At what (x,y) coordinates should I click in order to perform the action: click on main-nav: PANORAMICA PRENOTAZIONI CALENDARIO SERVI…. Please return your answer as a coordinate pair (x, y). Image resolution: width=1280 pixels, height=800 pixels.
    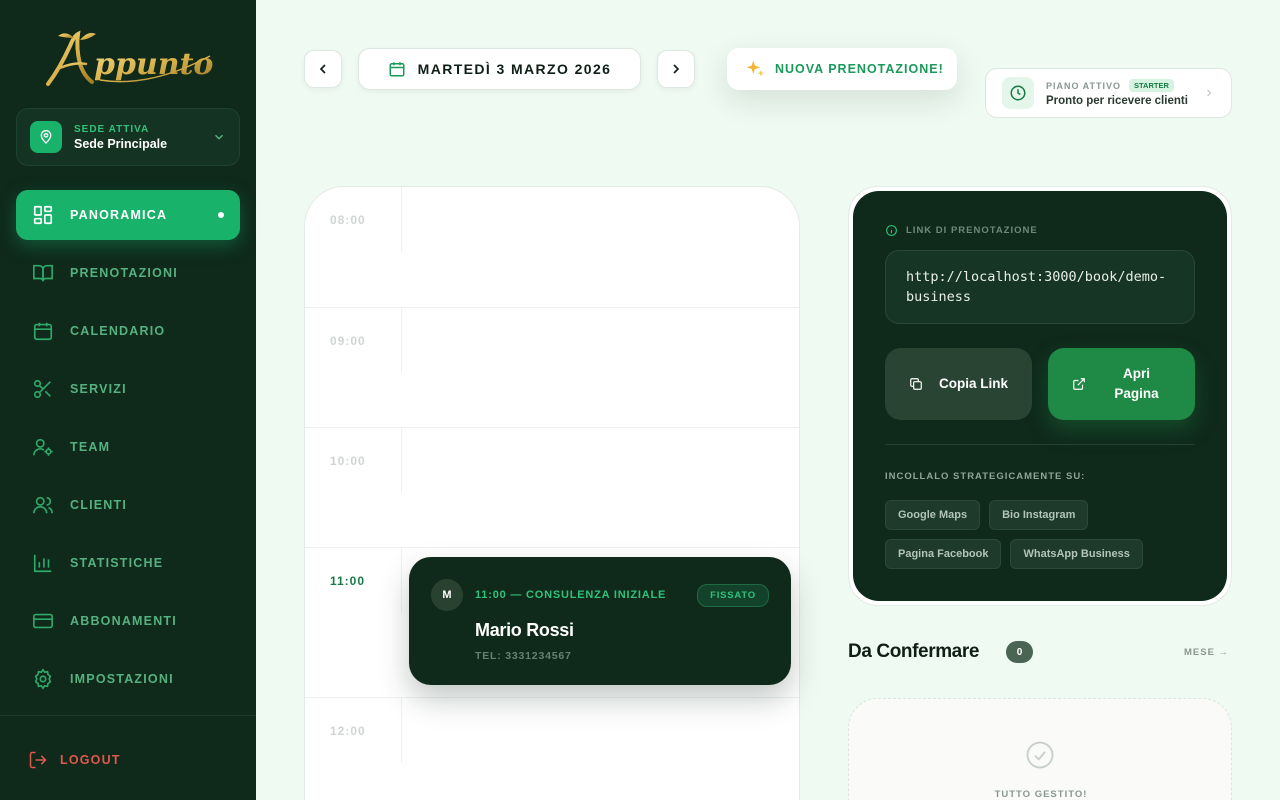
    Looking at the image, I should click on (128, 451).